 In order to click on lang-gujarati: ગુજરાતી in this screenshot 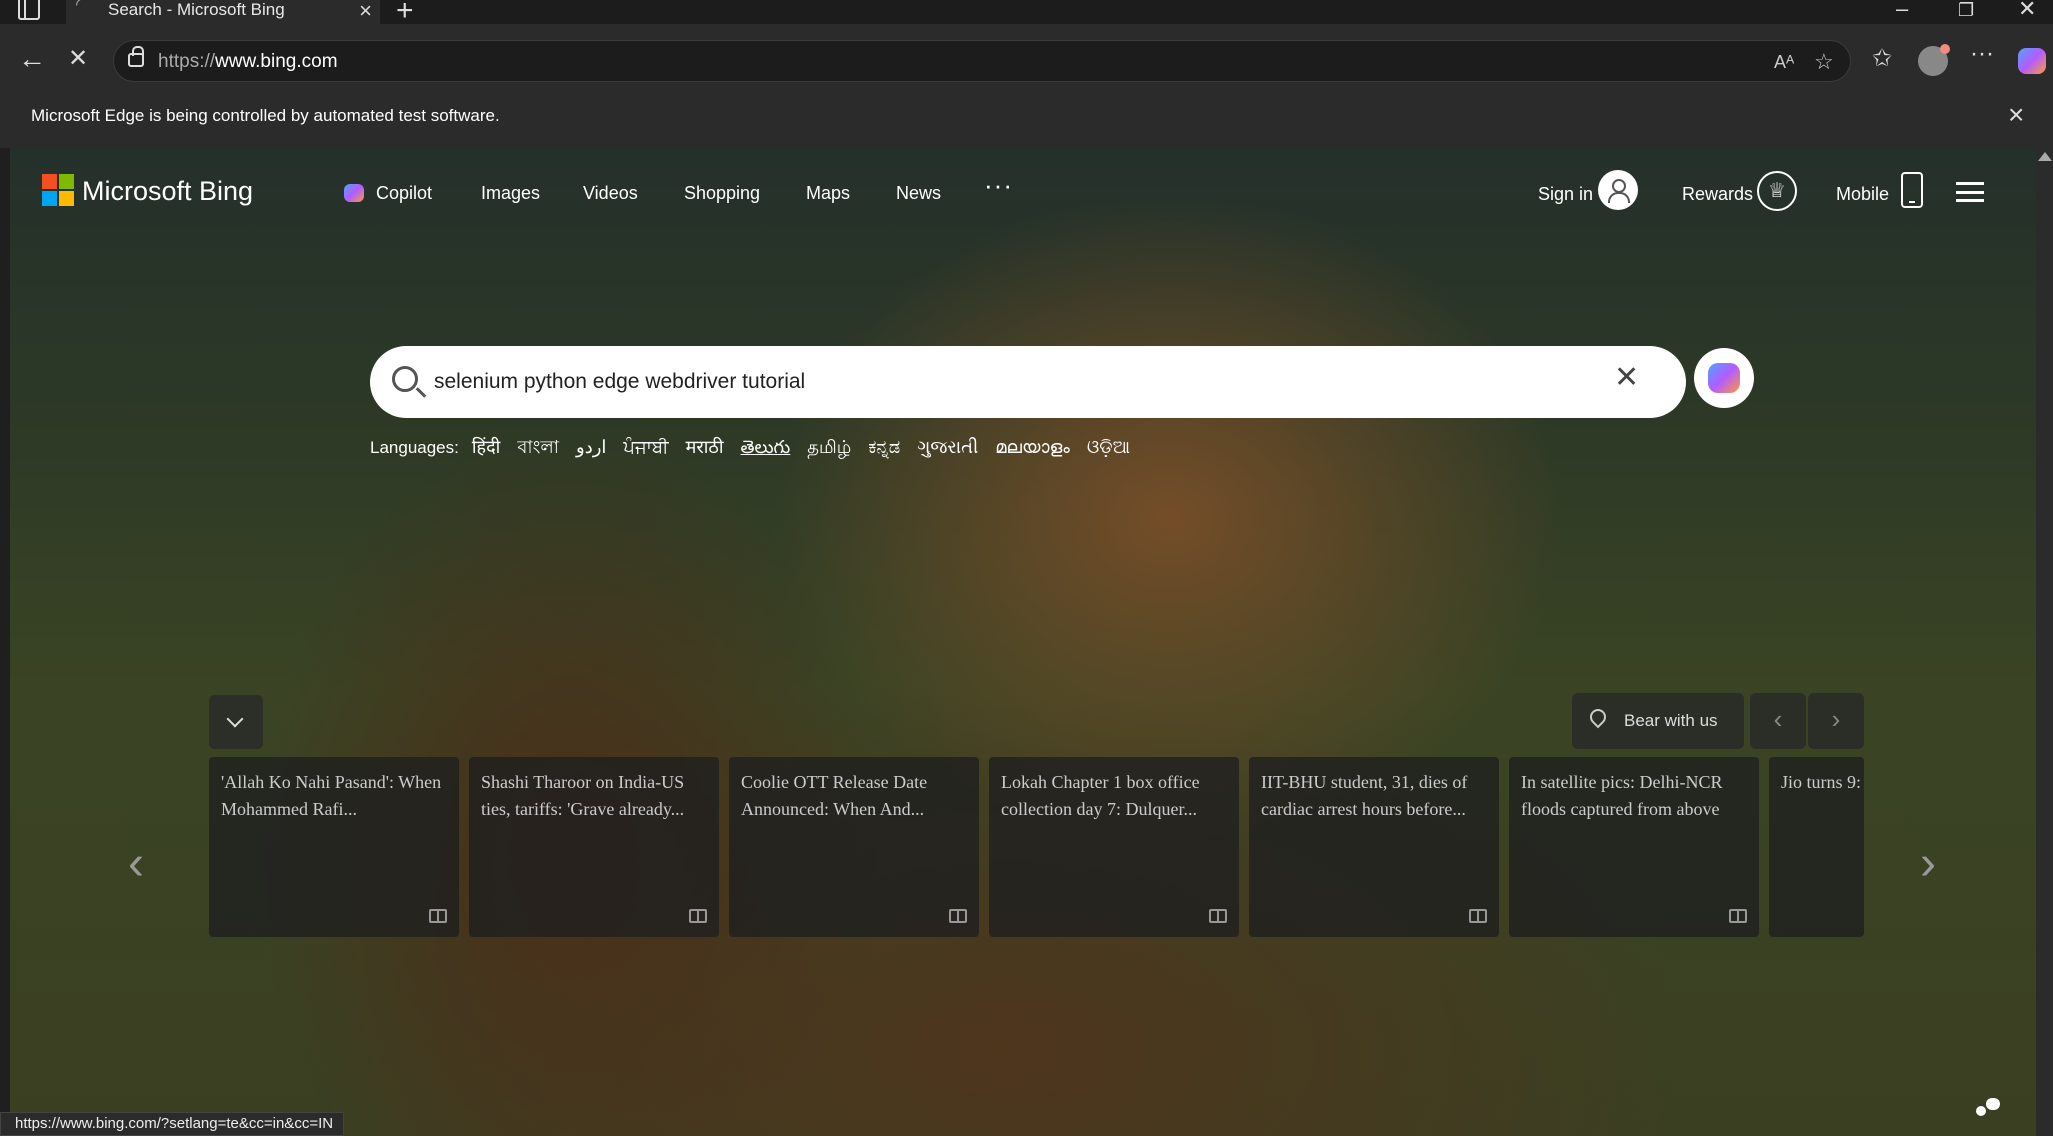, I will do `click(947, 447)`.